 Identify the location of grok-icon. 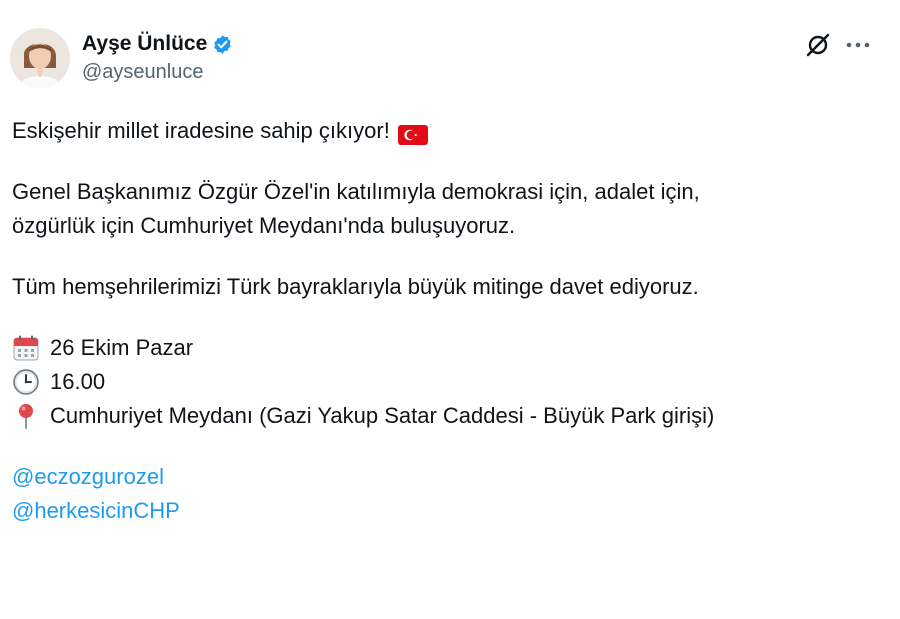
(818, 45).